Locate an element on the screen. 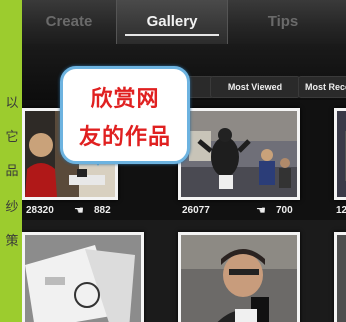 Image resolution: width=346 pixels, height=322 pixels. thumbnail-stats: 28320 ☚ 882 is located at coordinates (72, 212).